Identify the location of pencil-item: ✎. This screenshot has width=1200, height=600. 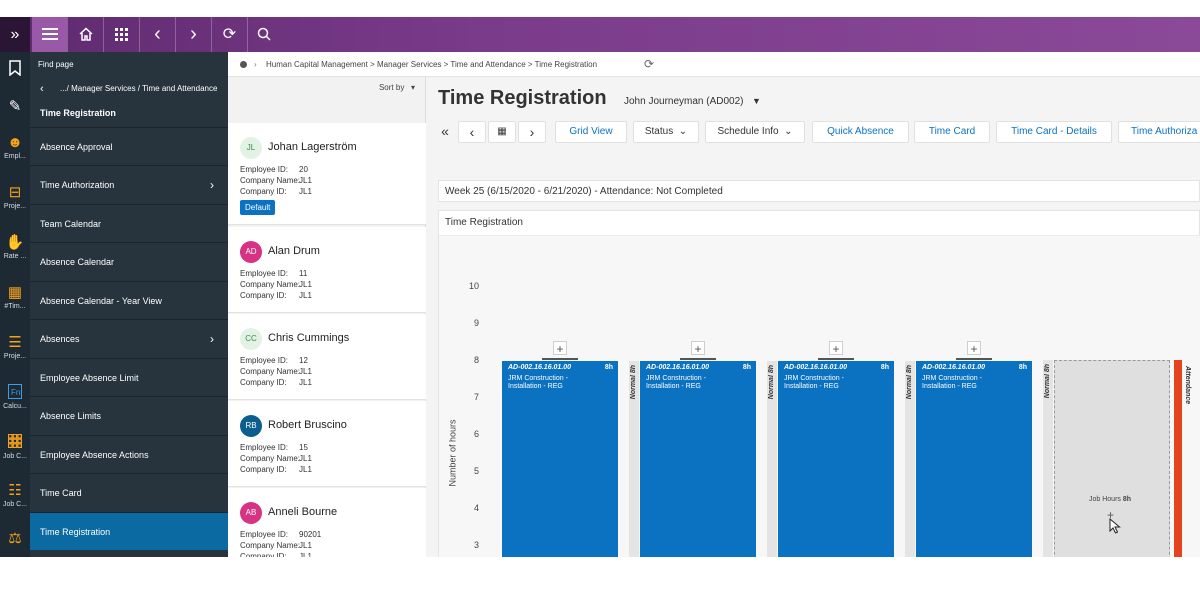
(15, 107).